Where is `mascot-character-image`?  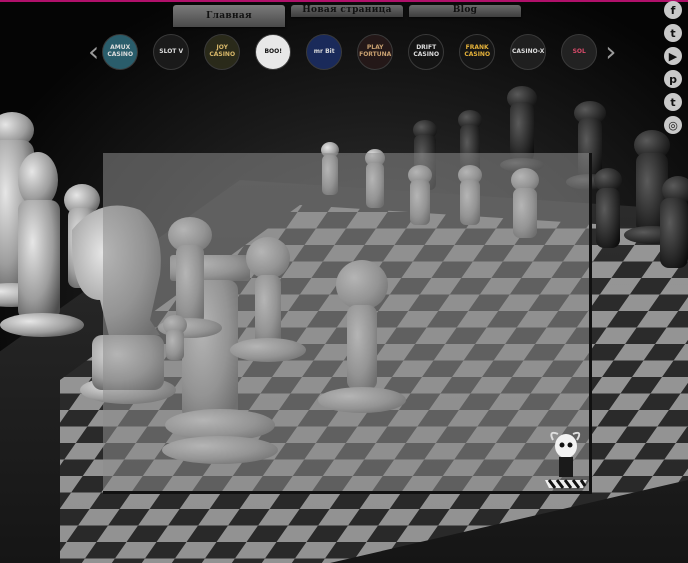
mascot-character-image is located at coordinates (566, 460).